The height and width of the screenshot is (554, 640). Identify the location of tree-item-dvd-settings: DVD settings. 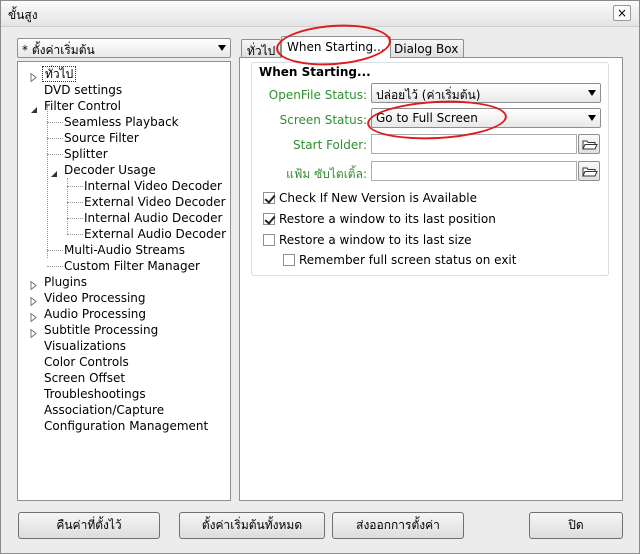
(83, 90).